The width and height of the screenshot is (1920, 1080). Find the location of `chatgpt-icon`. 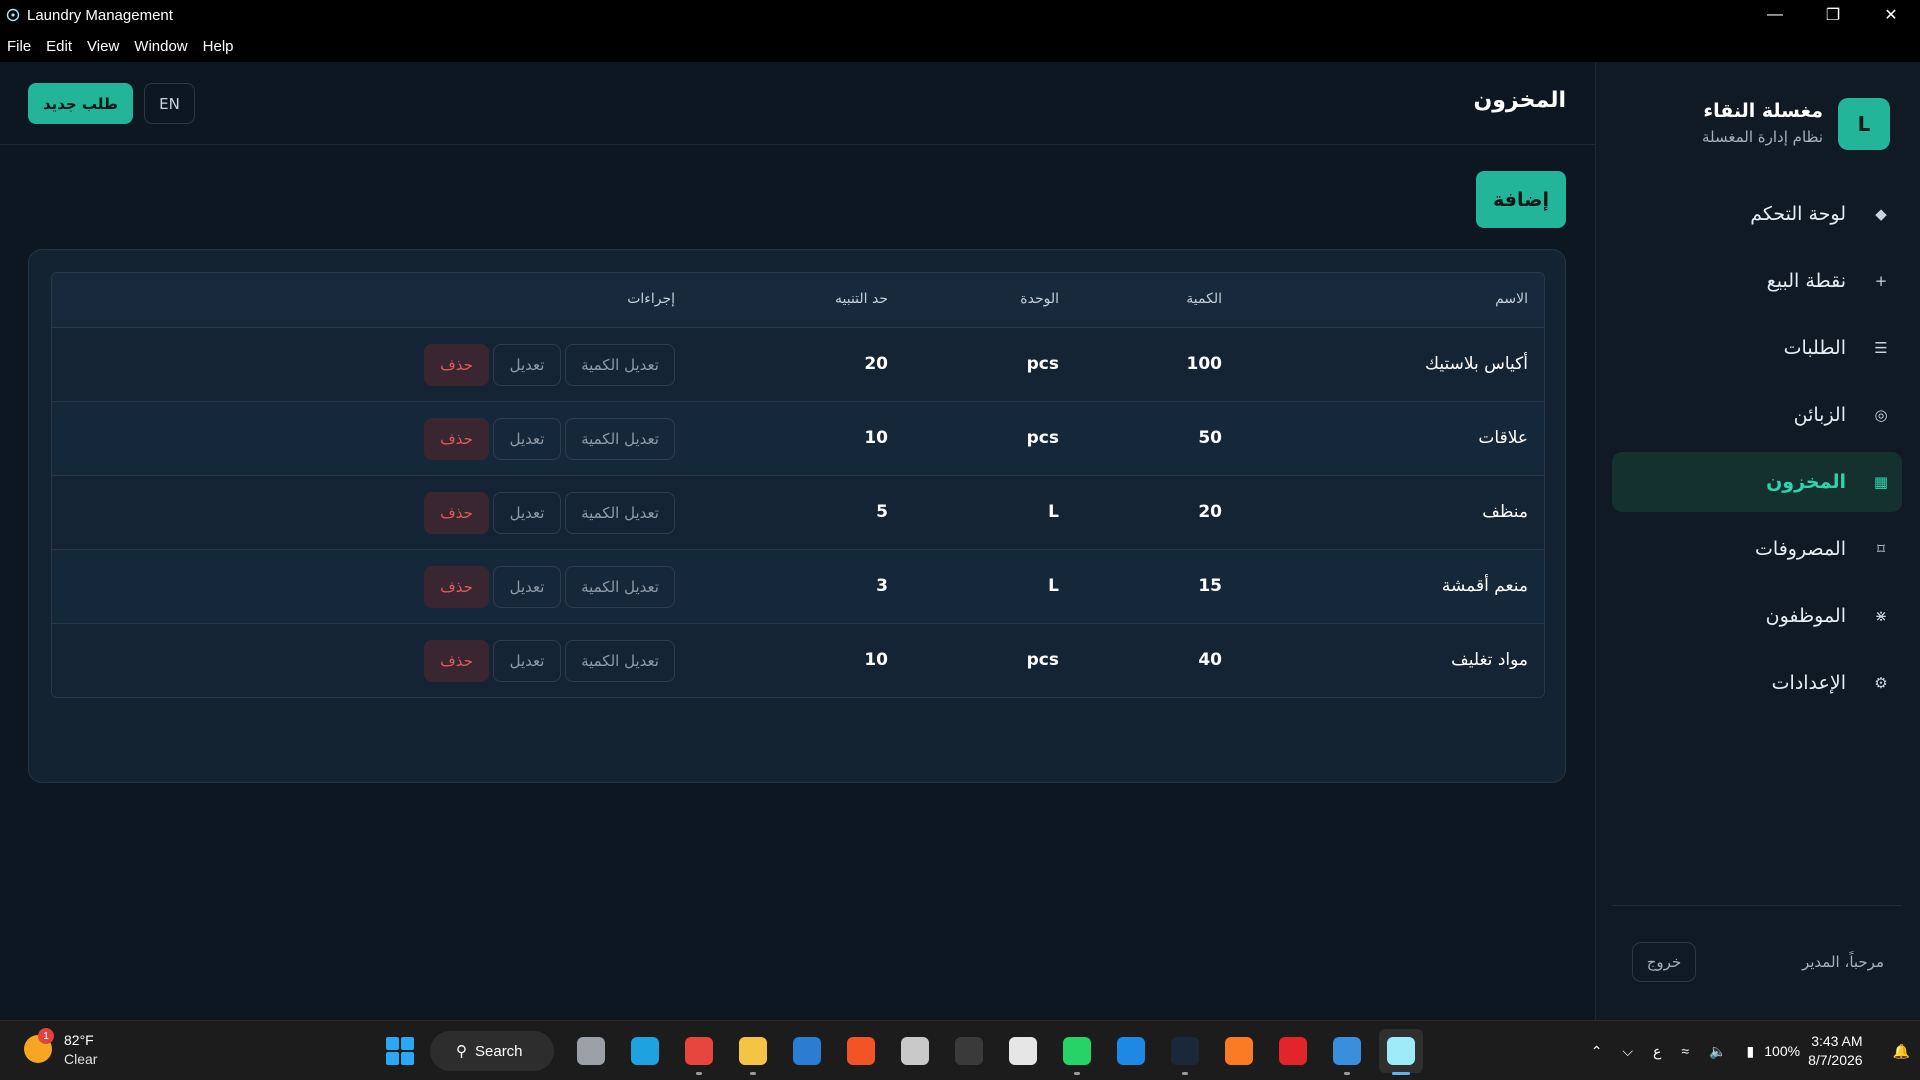

chatgpt-icon is located at coordinates (1023, 1051).